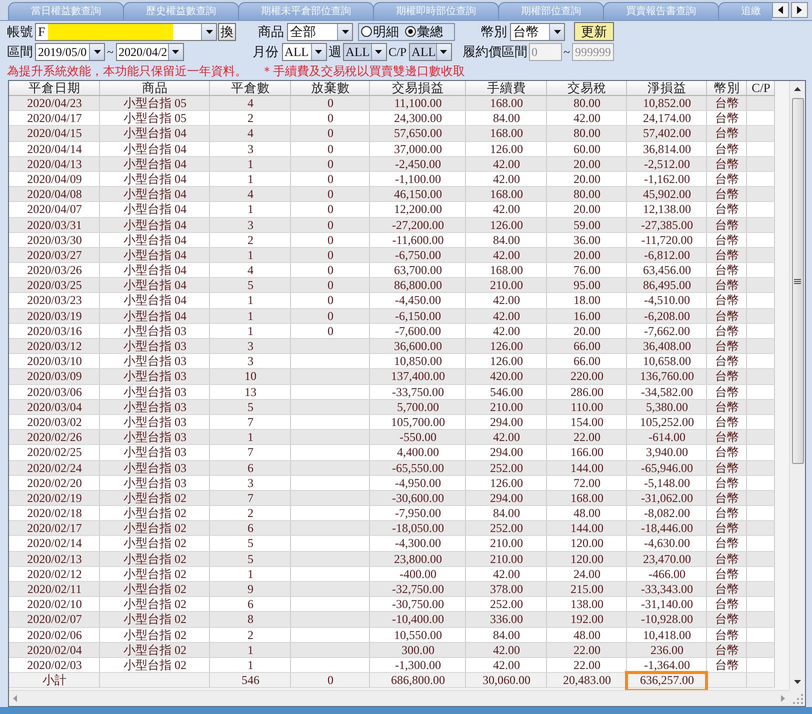 The width and height of the screenshot is (812, 714). Describe the element at coordinates (250, 285) in the screenshot. I see `table-cell-text: 5` at that location.